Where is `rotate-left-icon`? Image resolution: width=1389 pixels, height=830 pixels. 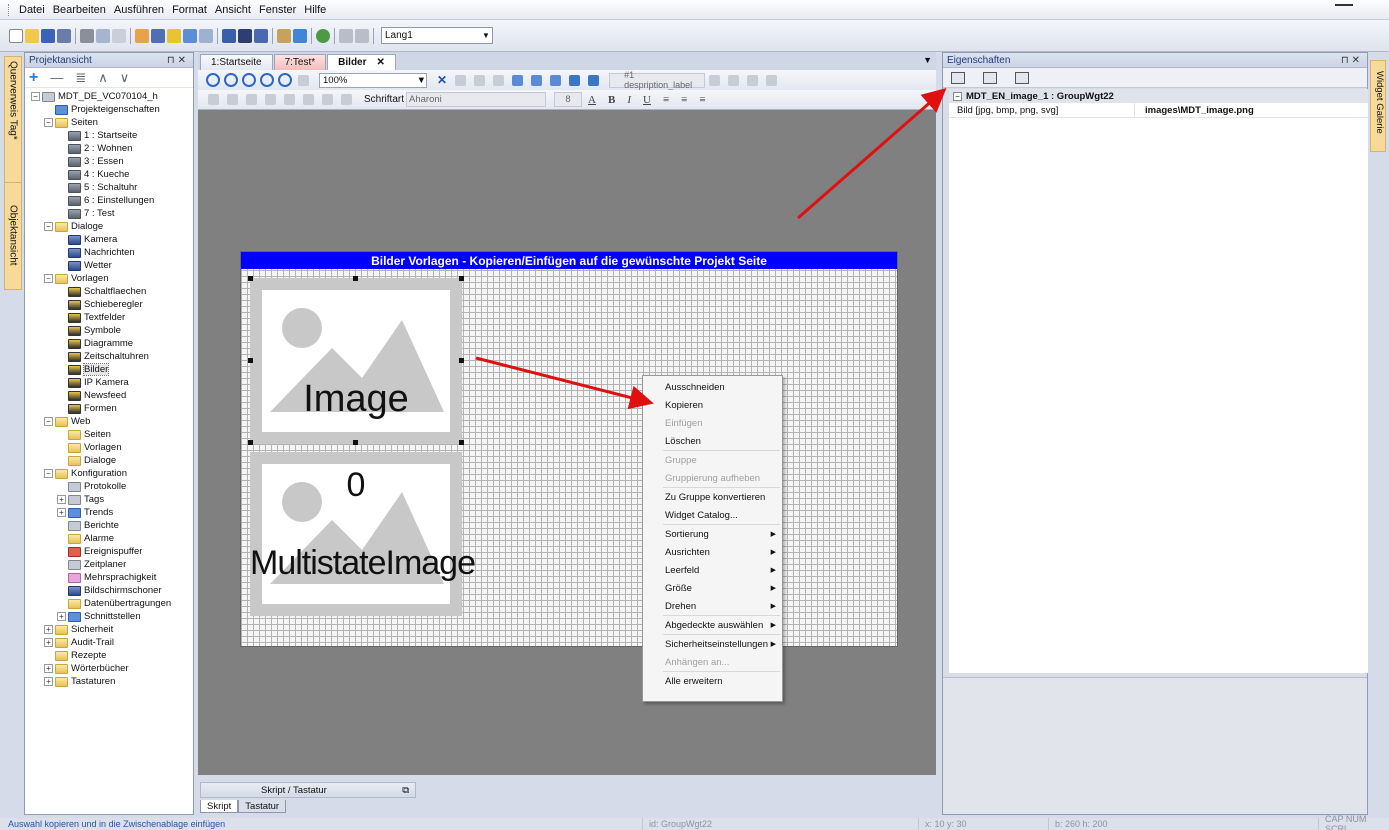 rotate-left-icon is located at coordinates (518, 80).